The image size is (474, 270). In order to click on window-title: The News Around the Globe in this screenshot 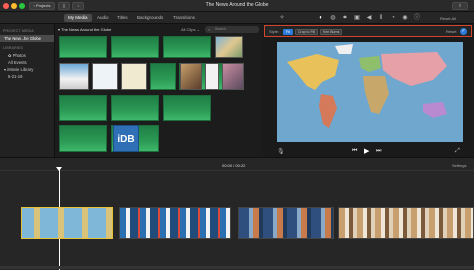, I will do `click(237, 5)`.